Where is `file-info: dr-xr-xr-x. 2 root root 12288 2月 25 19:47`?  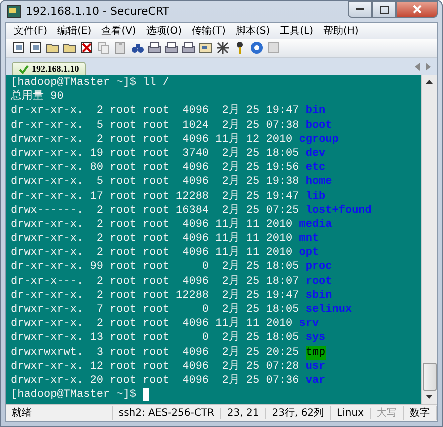 file-info: dr-xr-xr-x. 2 root root 12288 2月 25 19:47 is located at coordinates (155, 295).